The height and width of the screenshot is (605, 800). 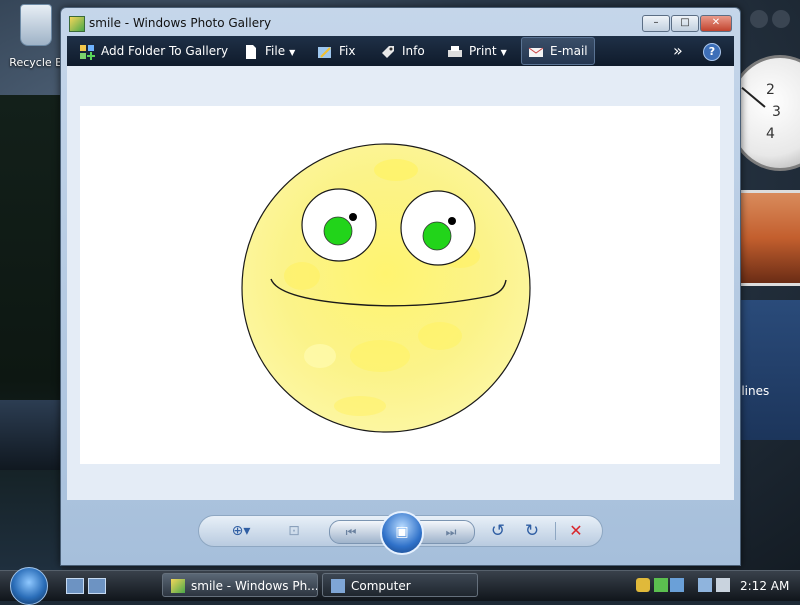 I want to click on navigation-controls: ⊕▾ ⊡ ⏮ ⏭ ▣ ↺ ↻ ✕, so click(x=400, y=533).